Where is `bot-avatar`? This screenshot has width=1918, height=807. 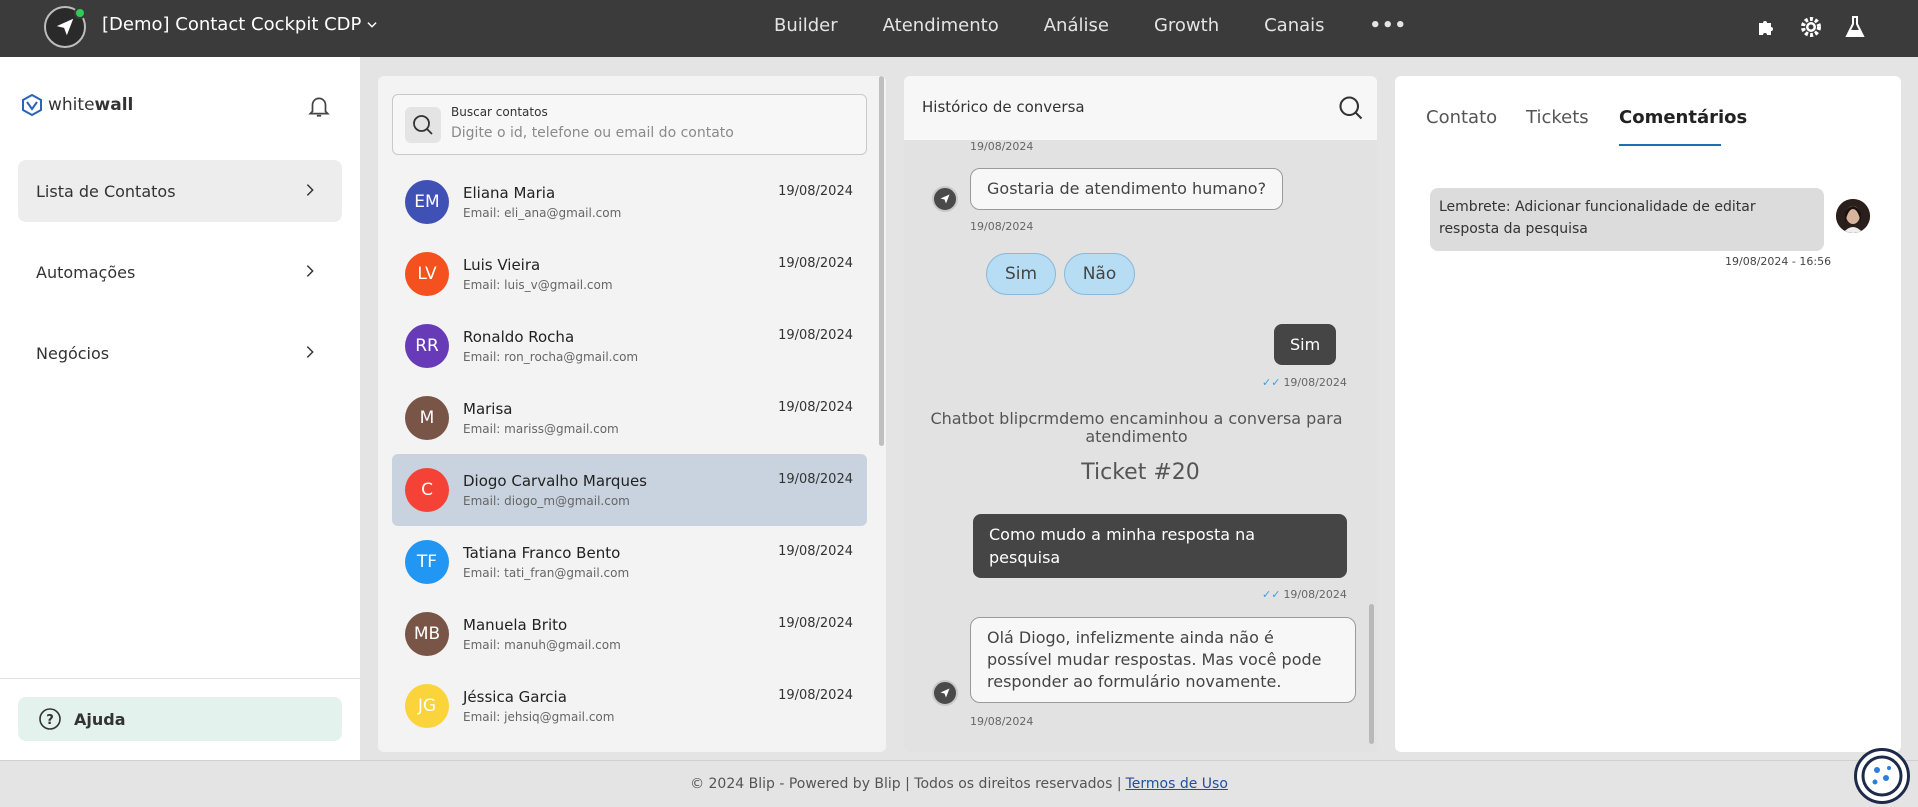 bot-avatar is located at coordinates (65, 27).